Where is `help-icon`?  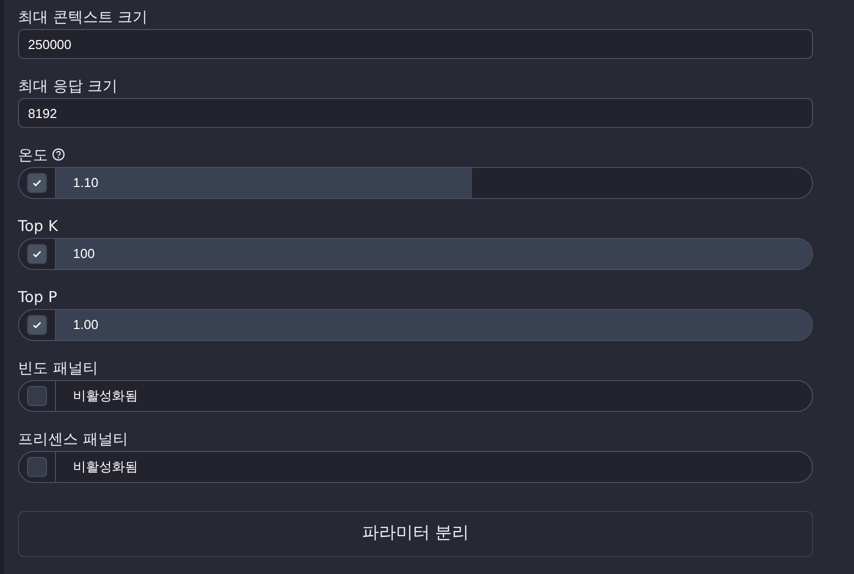 help-icon is located at coordinates (58, 154).